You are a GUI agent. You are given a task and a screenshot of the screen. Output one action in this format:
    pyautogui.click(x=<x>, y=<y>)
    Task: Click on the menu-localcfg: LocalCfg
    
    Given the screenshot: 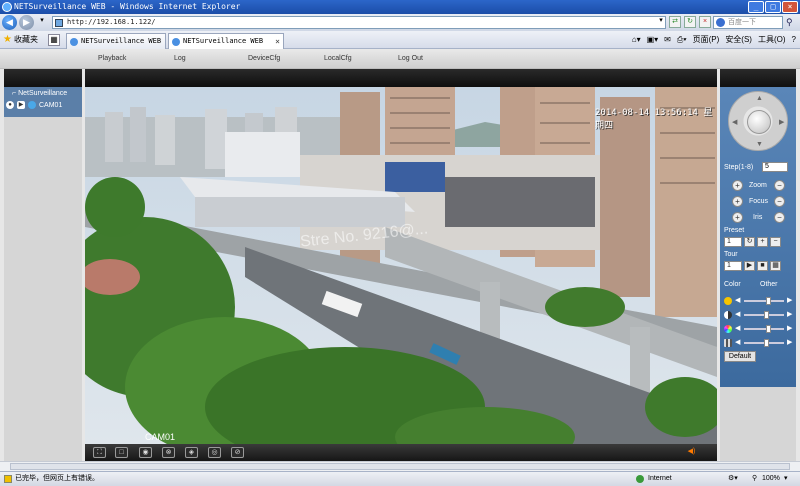 What is the action you would take?
    pyautogui.click(x=338, y=59)
    